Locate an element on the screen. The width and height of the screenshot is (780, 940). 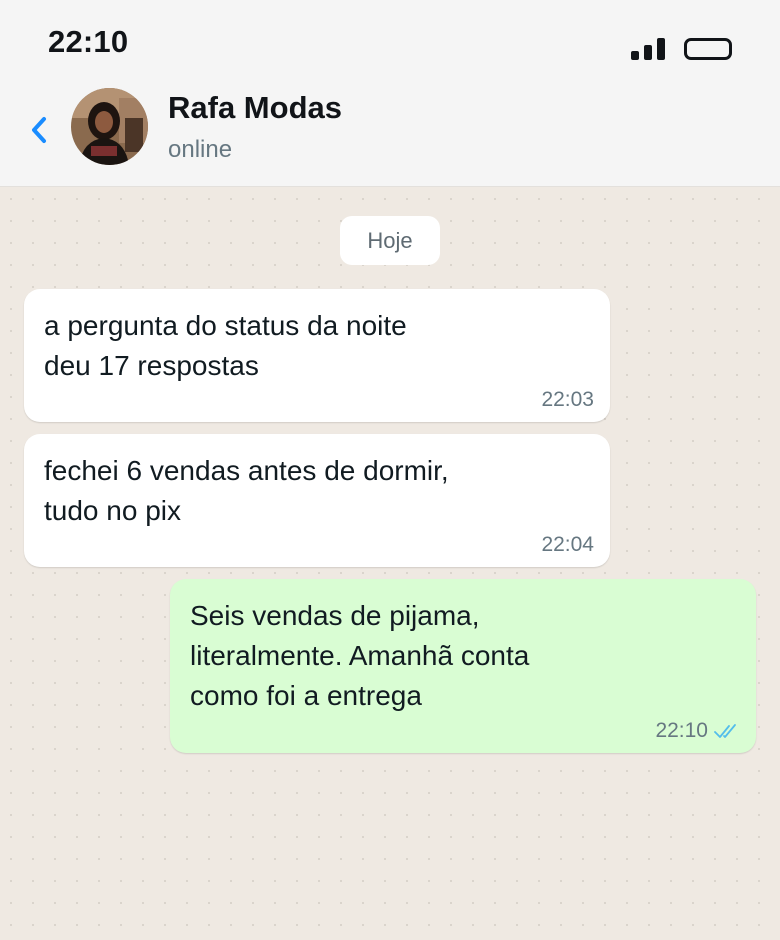
message-time: 22:10 is located at coordinates (681, 730).